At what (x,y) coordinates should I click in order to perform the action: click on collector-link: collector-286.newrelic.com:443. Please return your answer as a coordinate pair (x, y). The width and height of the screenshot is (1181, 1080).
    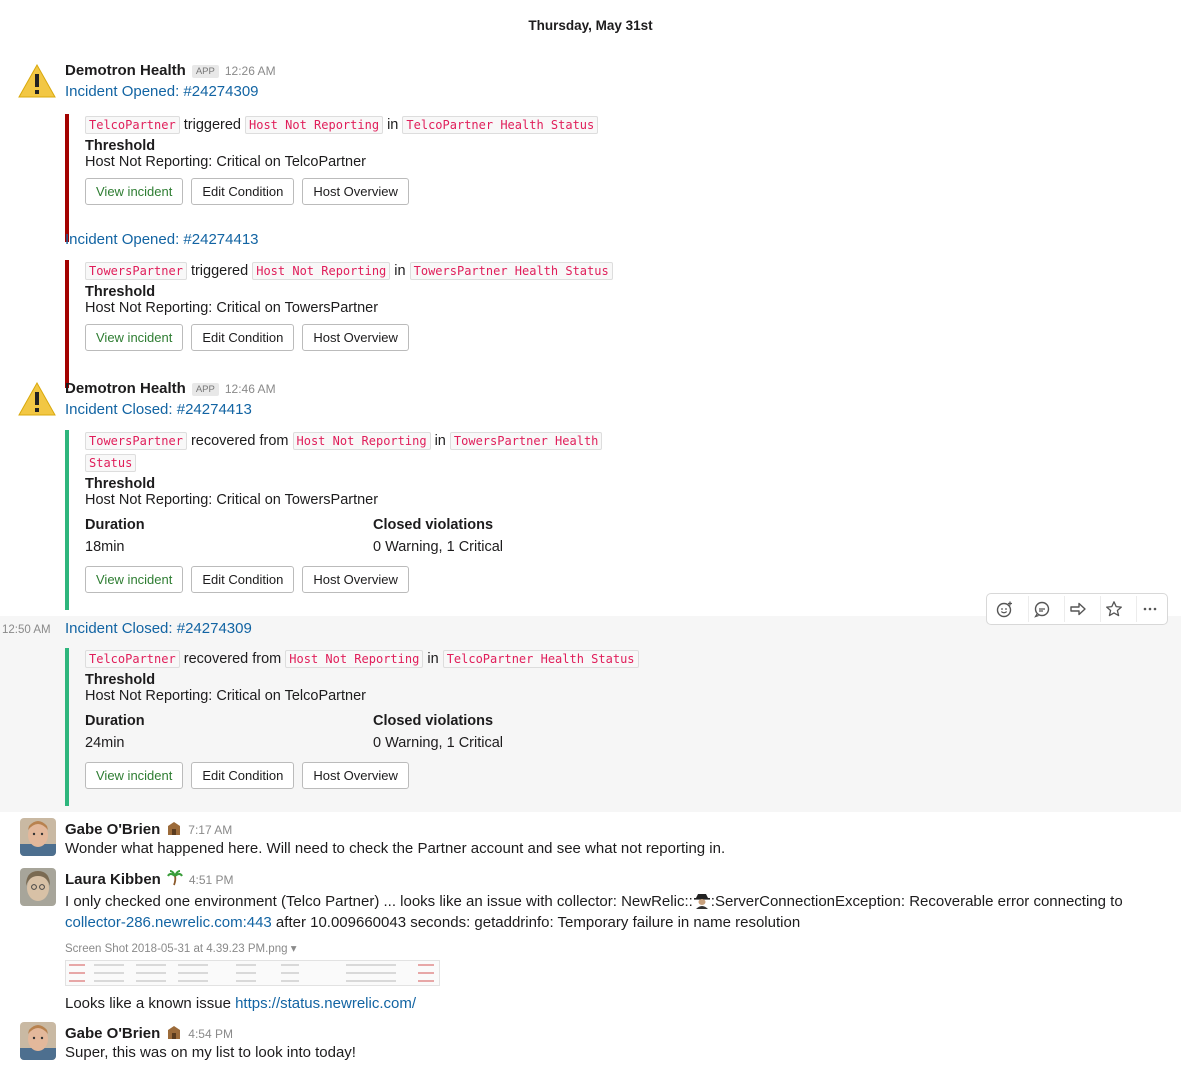
    Looking at the image, I should click on (168, 922).